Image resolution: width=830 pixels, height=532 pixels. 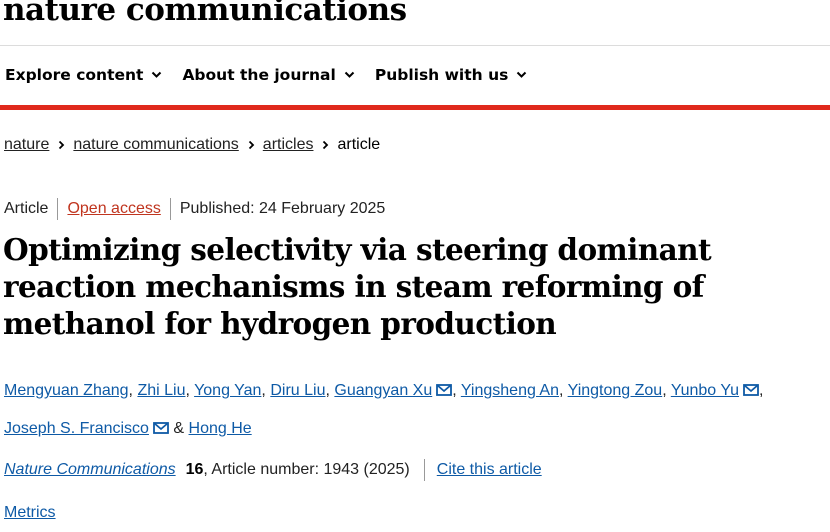 What do you see at coordinates (161, 390) in the screenshot?
I see `author-link: Zhi Liu` at bounding box center [161, 390].